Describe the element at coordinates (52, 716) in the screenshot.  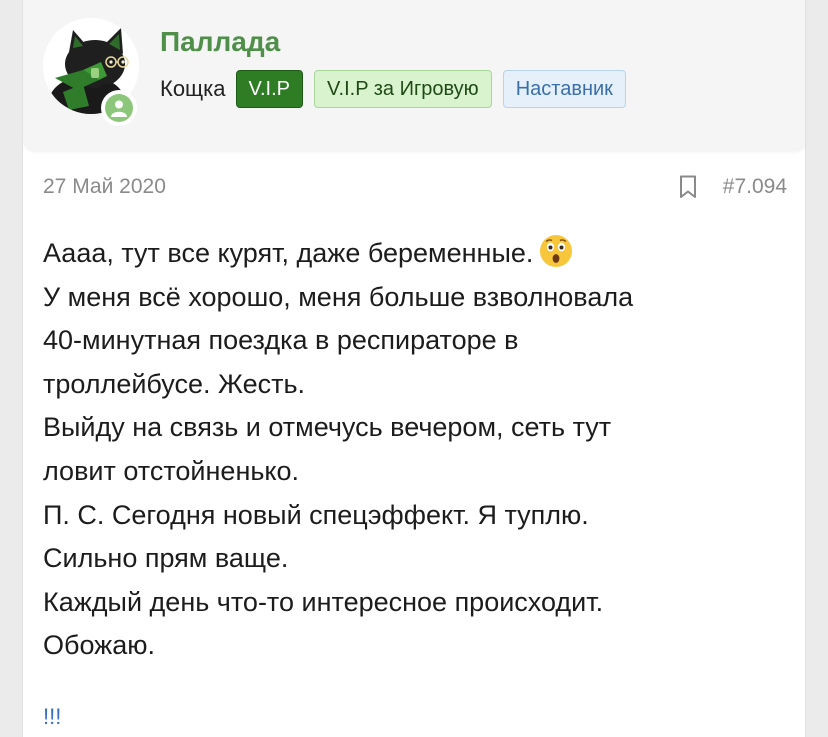
I see `post-signature: !!!` at that location.